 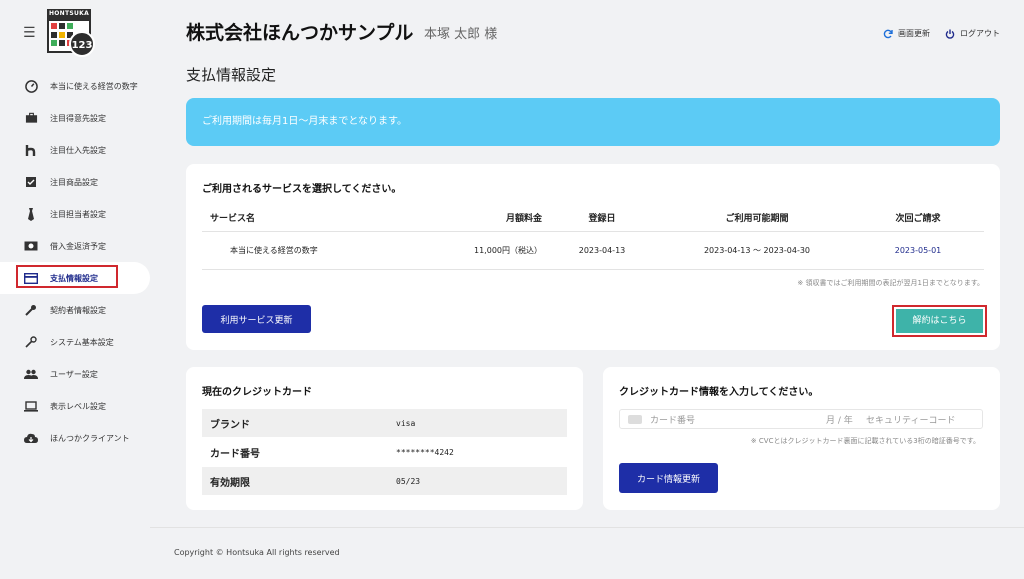 I want to click on next-billing-date: 2023-05-01, so click(x=918, y=250).